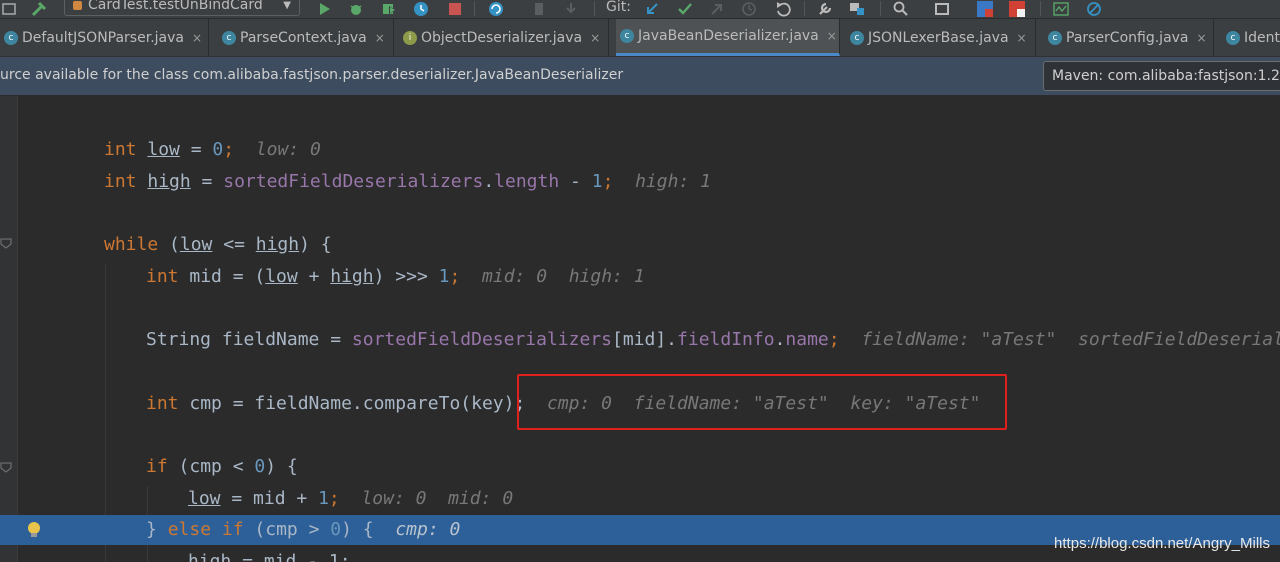 The width and height of the screenshot is (1280, 562). Describe the element at coordinates (985, 9) in the screenshot. I see `translate-icon` at that location.